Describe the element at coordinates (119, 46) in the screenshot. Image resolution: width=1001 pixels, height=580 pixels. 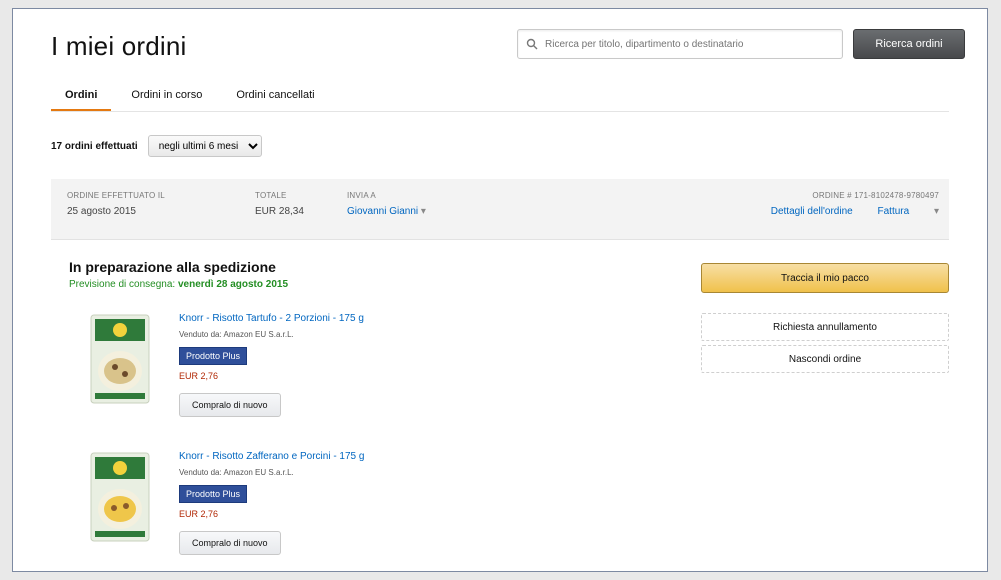
I see `page-title: I miei ordini` at that location.